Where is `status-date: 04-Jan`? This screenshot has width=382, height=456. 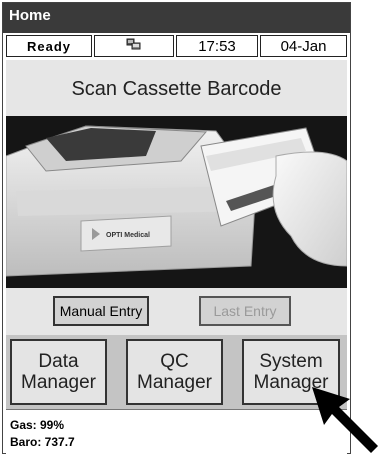
status-date: 04-Jan is located at coordinates (303, 46).